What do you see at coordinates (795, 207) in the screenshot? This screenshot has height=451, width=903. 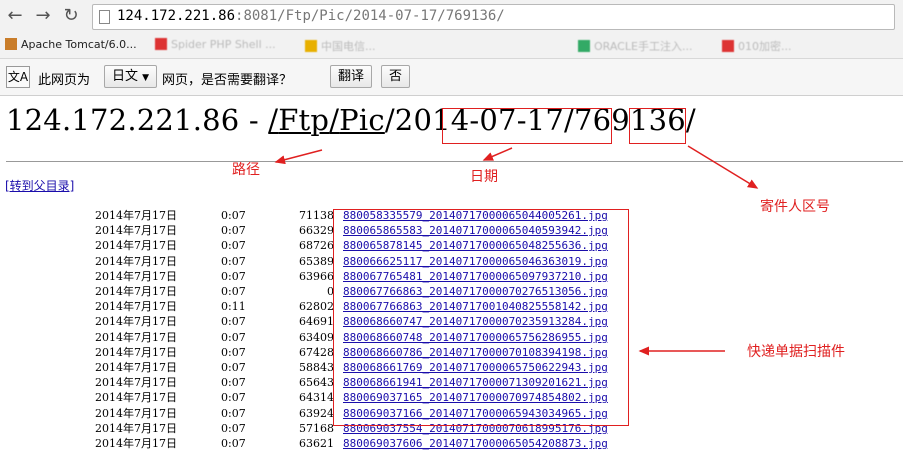 I see `area-code-annotation: 寄件人区号` at bounding box center [795, 207].